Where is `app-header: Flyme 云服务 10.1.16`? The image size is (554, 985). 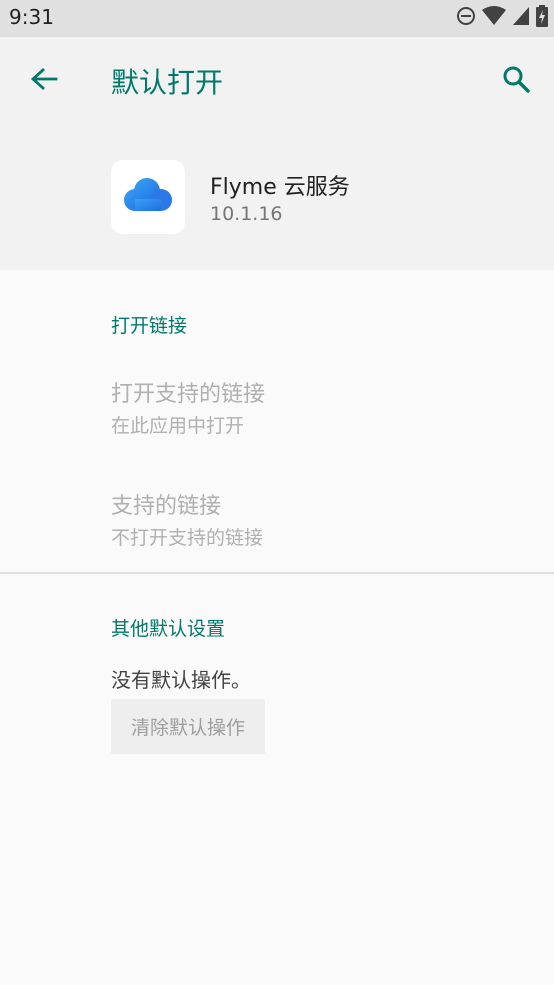 app-header: Flyme 云服务 10.1.16 is located at coordinates (277, 196).